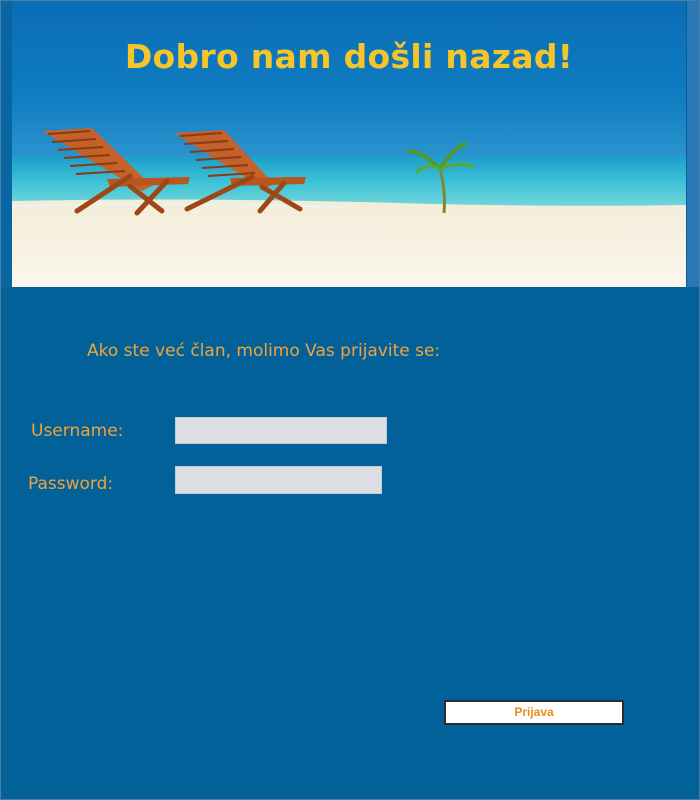 The width and height of the screenshot is (700, 800). What do you see at coordinates (693, 144) in the screenshot?
I see `banner-right-edge` at bounding box center [693, 144].